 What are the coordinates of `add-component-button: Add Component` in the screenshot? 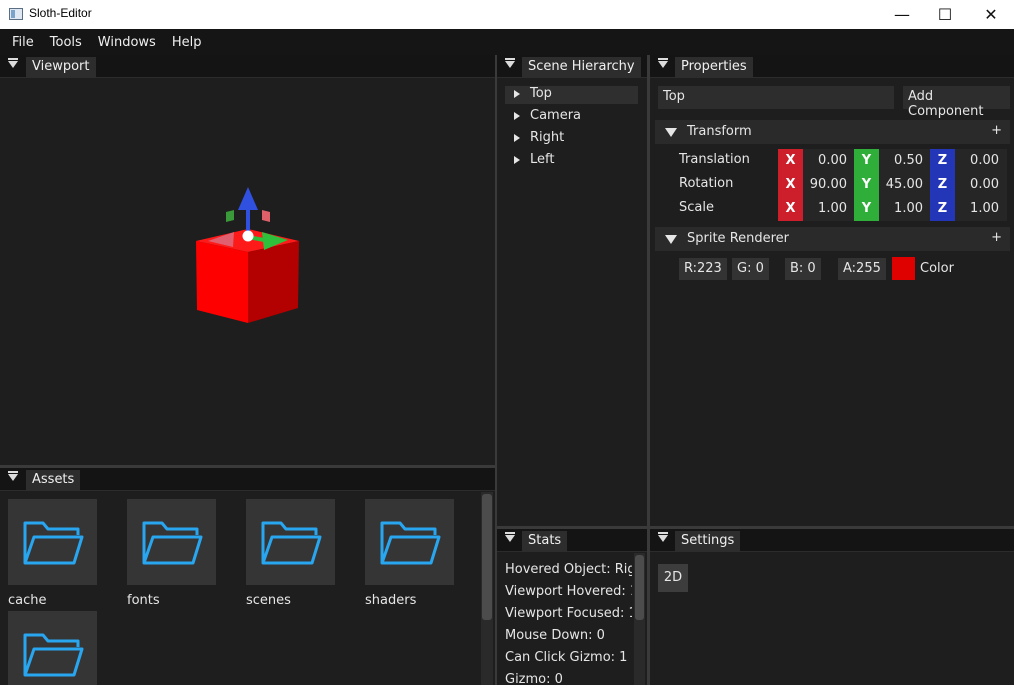 It's located at (956, 102).